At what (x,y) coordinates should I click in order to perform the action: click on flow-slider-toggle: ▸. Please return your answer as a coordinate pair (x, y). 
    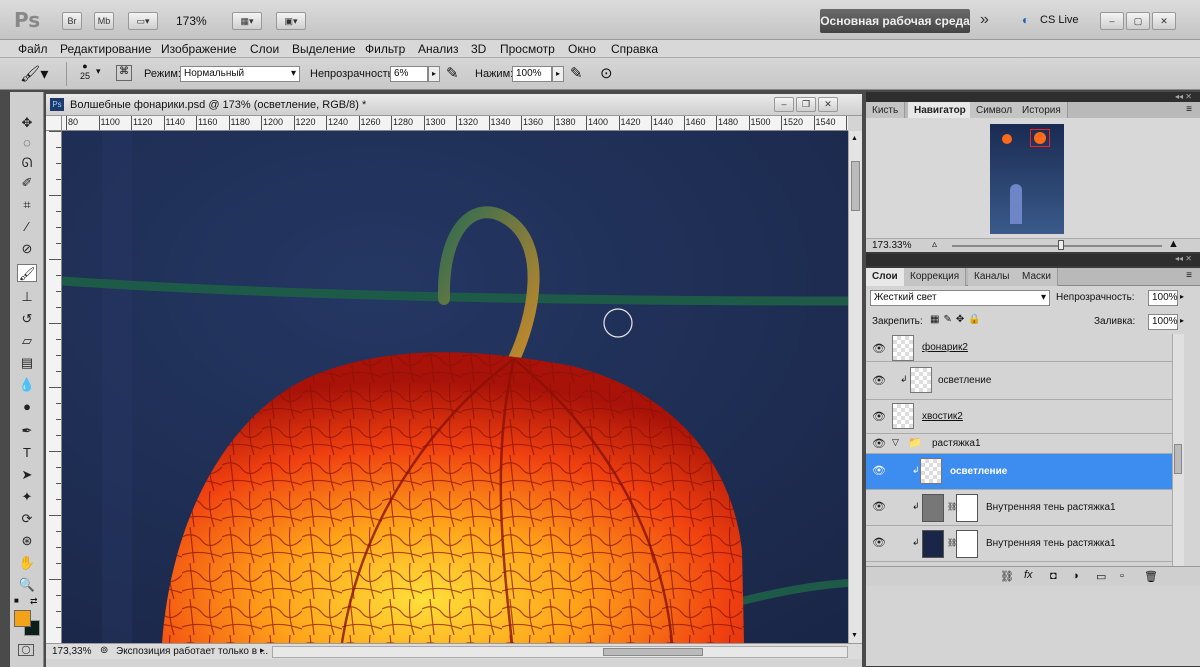
    Looking at the image, I should click on (558, 74).